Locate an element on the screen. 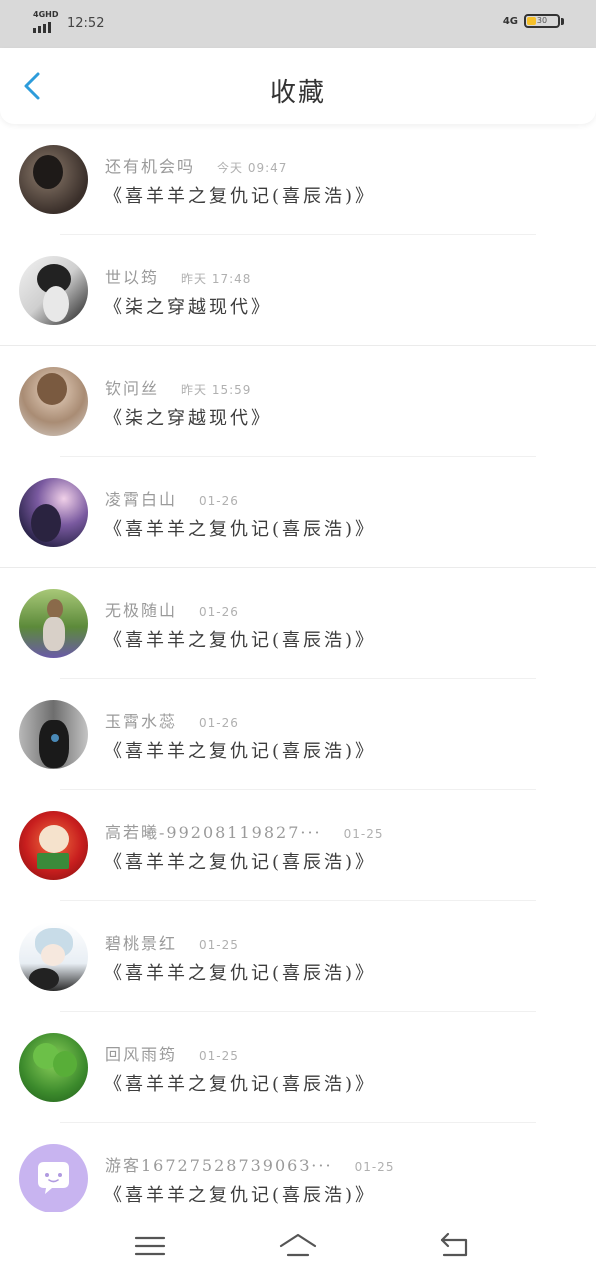  favorite-item: 世以筠 昨天 17:48 《柒之穿越现代》 is located at coordinates (298, 290).